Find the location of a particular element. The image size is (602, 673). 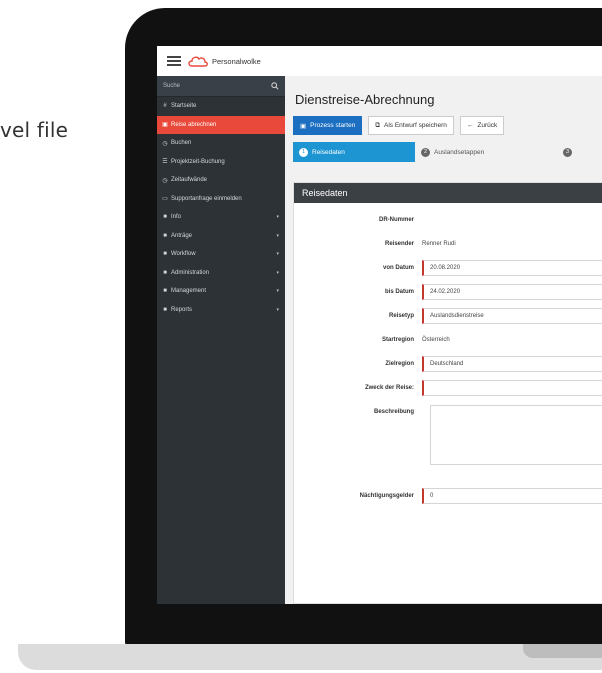

draft-icon: ⧉ is located at coordinates (377, 125).